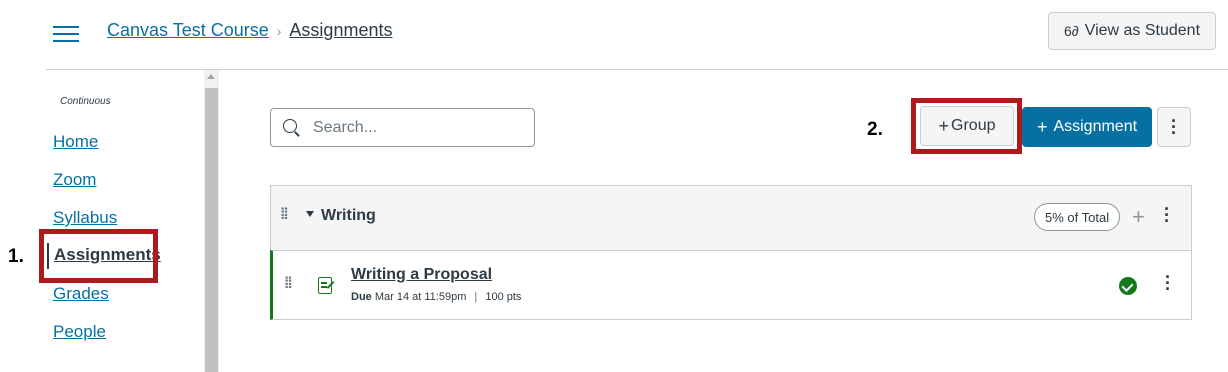 The height and width of the screenshot is (372, 1228). I want to click on breadcrumb: Canvas Test Course › Assignments, so click(249, 30).